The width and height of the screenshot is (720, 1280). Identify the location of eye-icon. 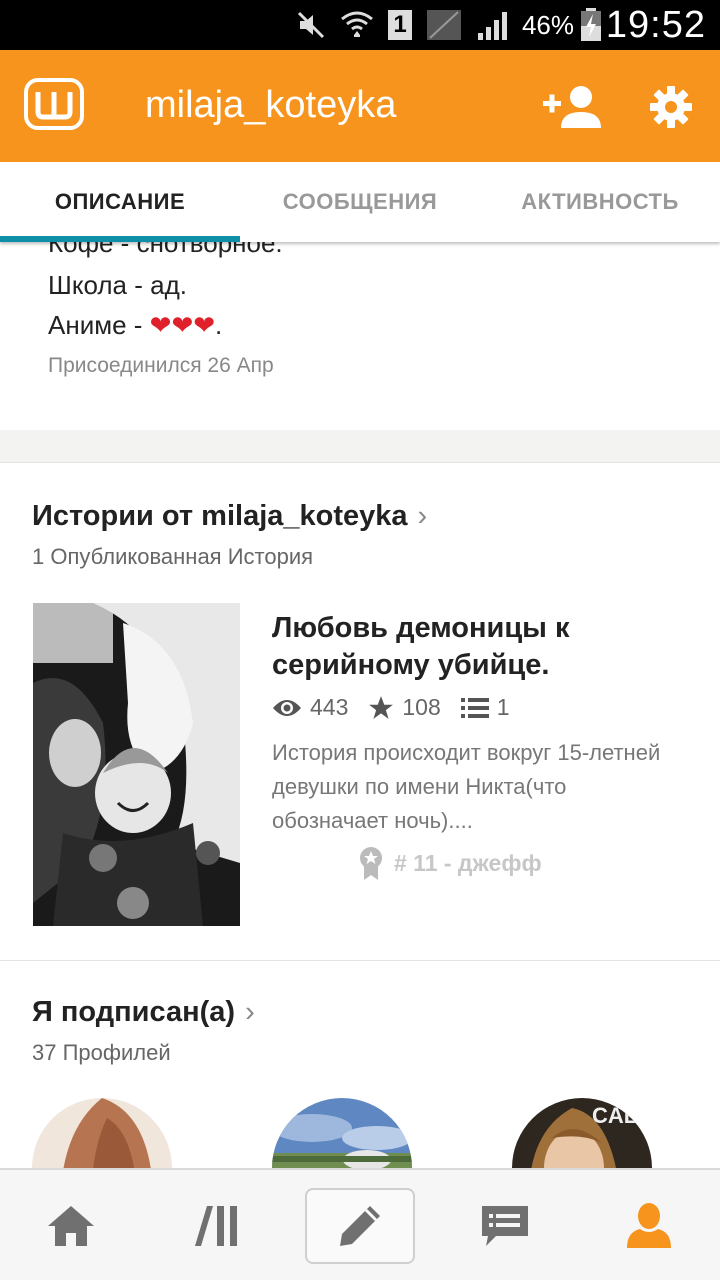
(287, 707).